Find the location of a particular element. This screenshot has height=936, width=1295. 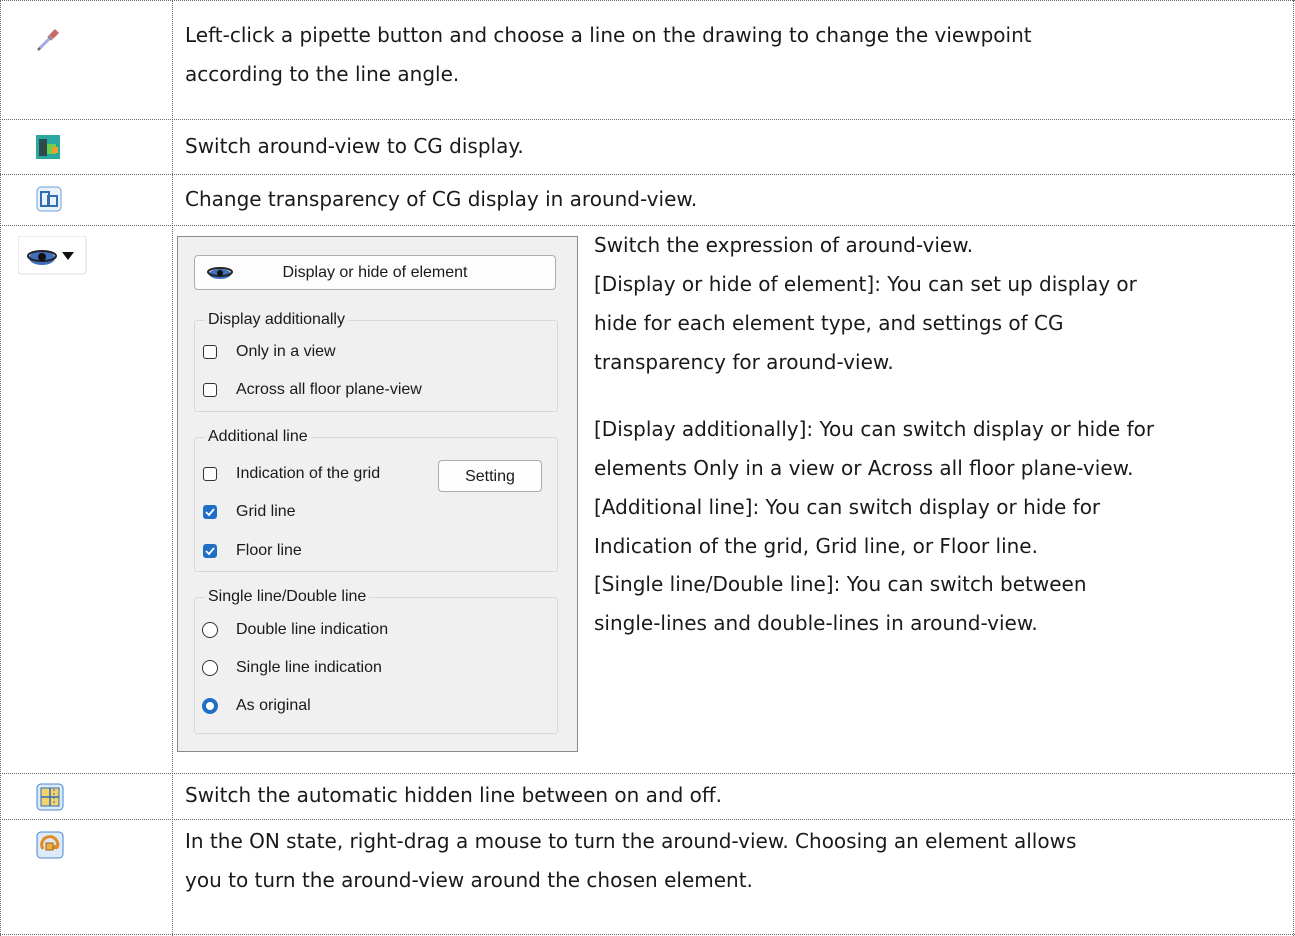

only-in-a-view-checkbox is located at coordinates (210, 352).